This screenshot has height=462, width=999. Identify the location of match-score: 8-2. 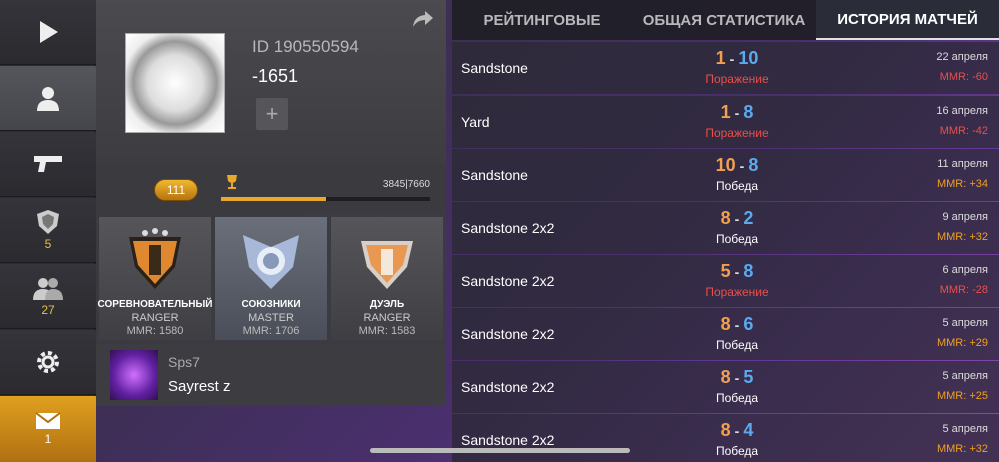
(737, 218).